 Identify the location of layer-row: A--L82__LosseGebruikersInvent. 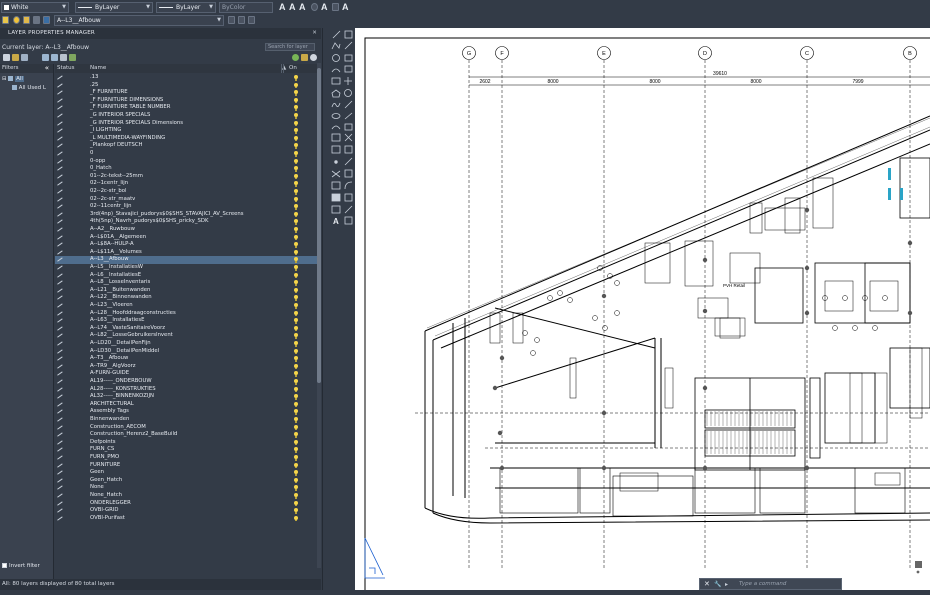
(186, 336).